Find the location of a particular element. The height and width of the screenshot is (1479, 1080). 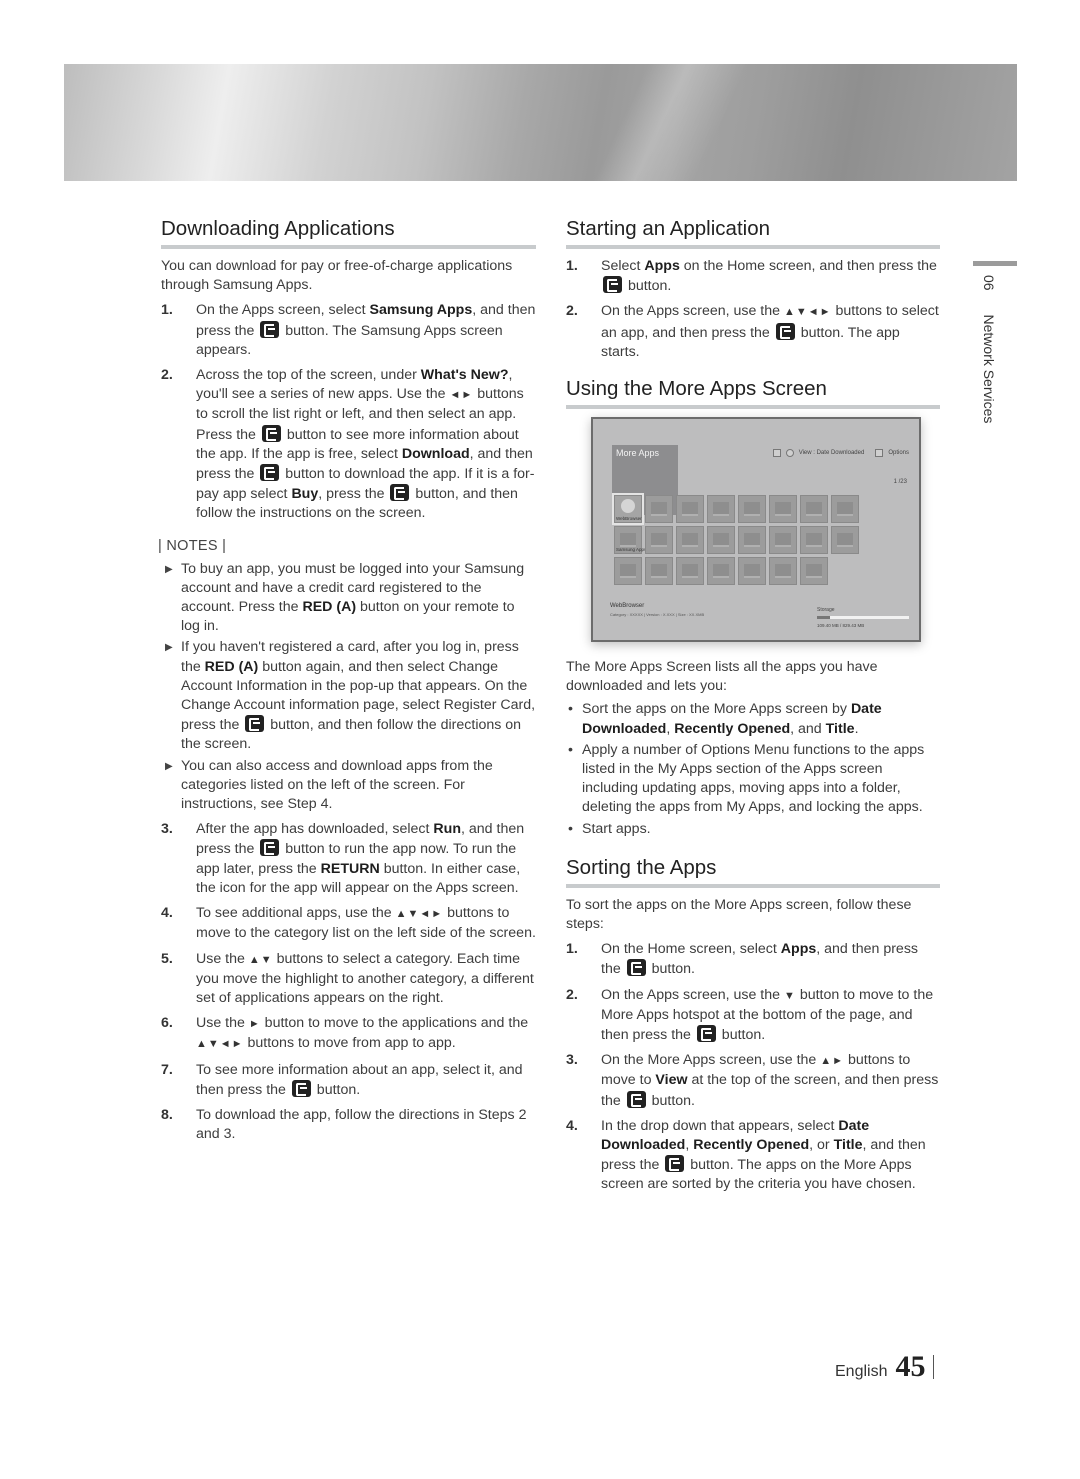

chapter-tab-bar is located at coordinates (995, 263).